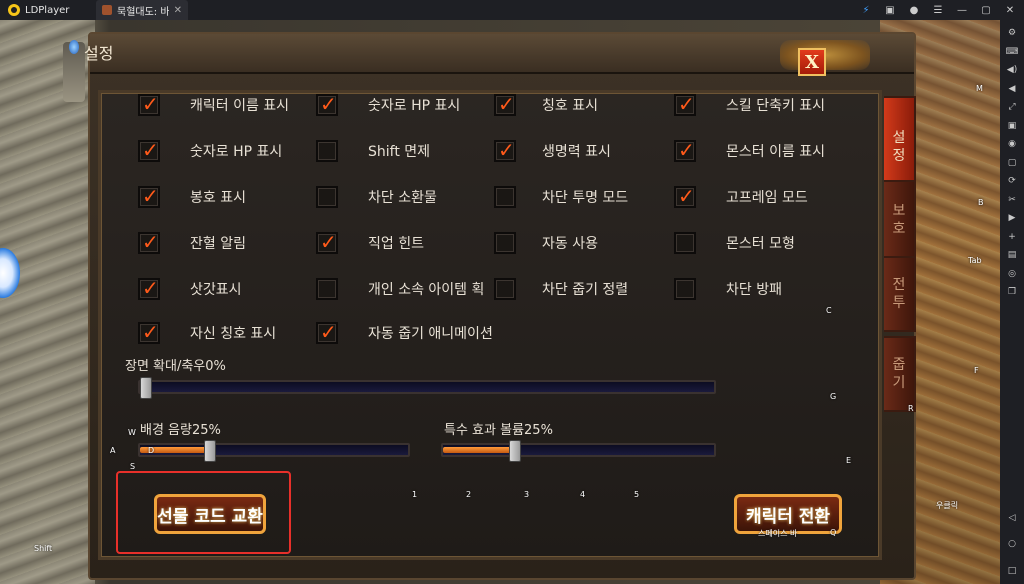  I want to click on sync-icon: ⟳, so click(1012, 181).